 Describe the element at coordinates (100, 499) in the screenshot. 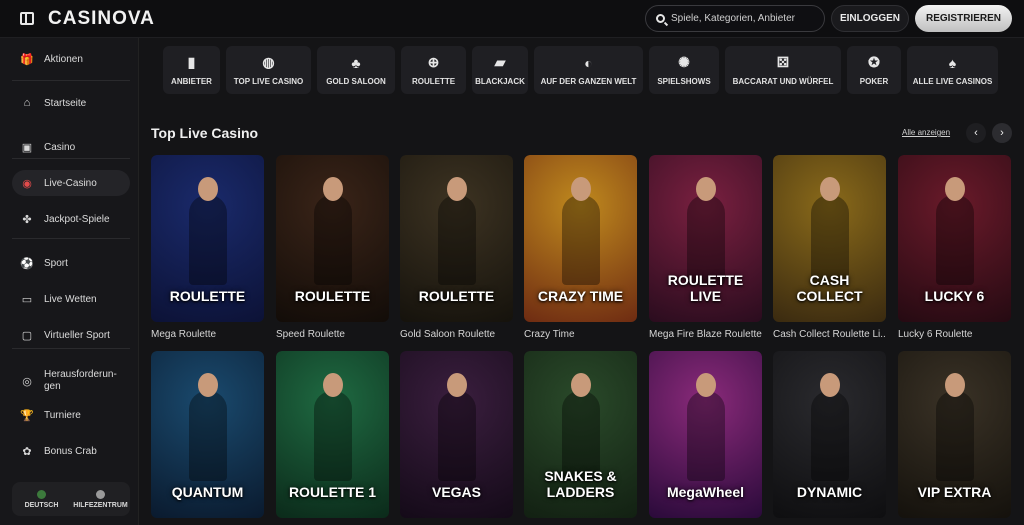

I see `help-center-button: HILFEZENTRUM` at that location.